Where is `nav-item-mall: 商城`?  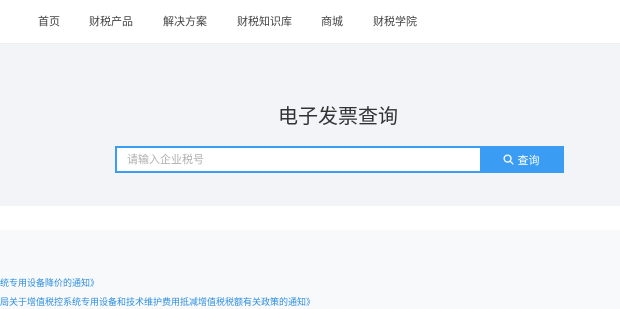
nav-item-mall: 商城 is located at coordinates (332, 22).